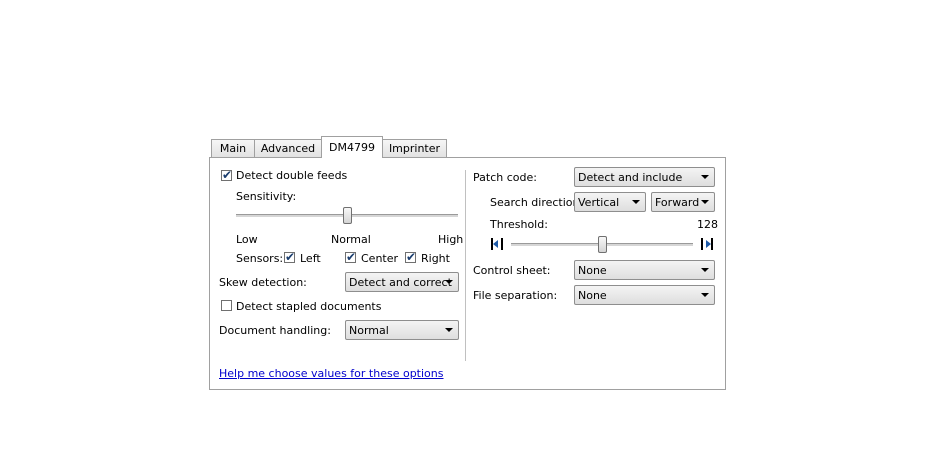  Describe the element at coordinates (275, 330) in the screenshot. I see `document-handling-label: Document handling:` at that location.